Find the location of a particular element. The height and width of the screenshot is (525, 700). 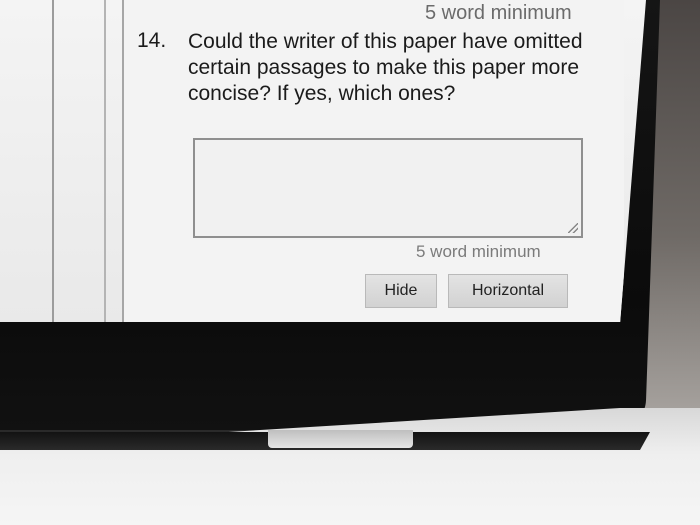

horizontal-button: Horizontal is located at coordinates (508, 291).